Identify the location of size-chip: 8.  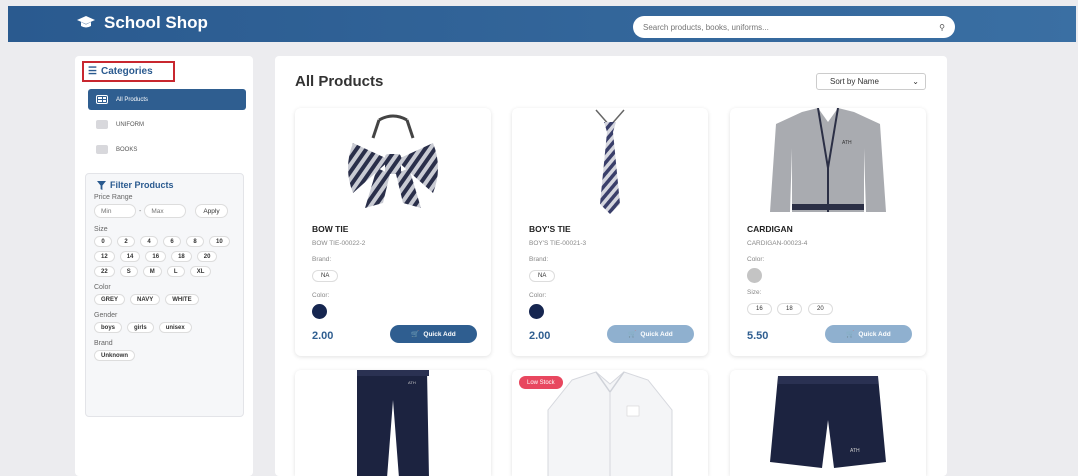
(195, 241).